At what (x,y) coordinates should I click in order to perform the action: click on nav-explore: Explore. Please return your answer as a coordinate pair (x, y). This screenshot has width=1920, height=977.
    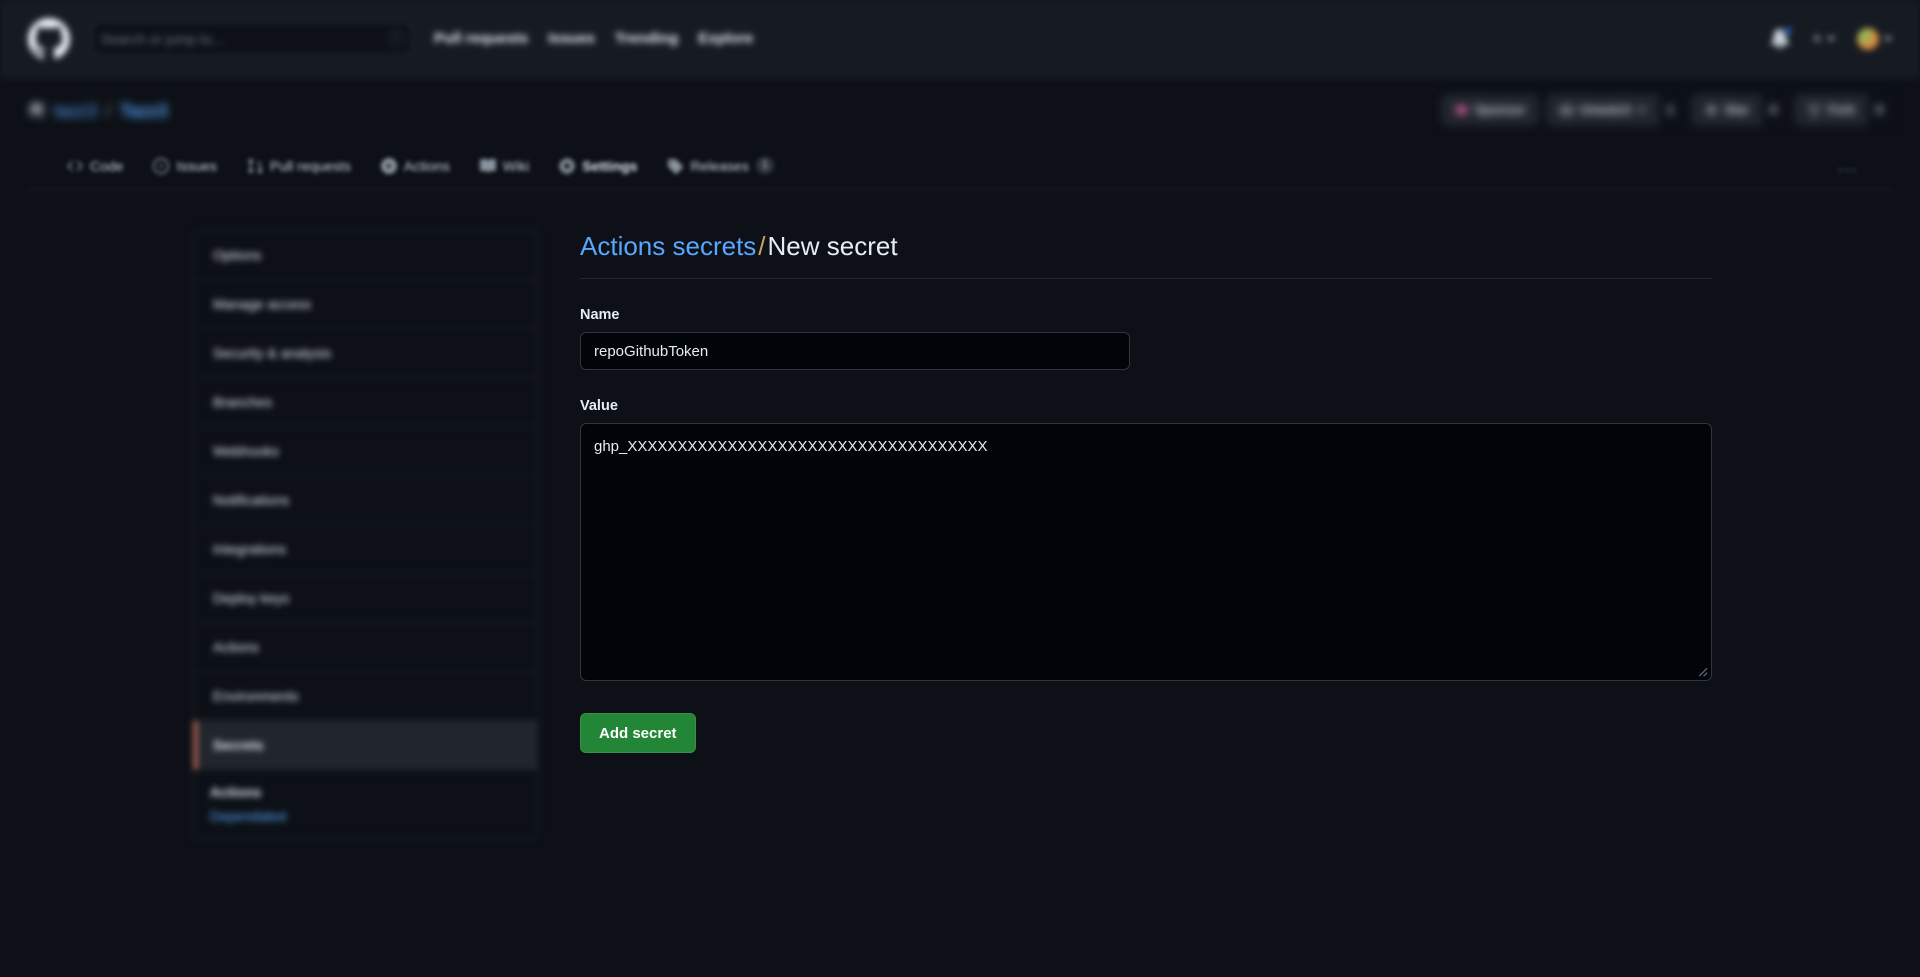
    Looking at the image, I should click on (725, 38).